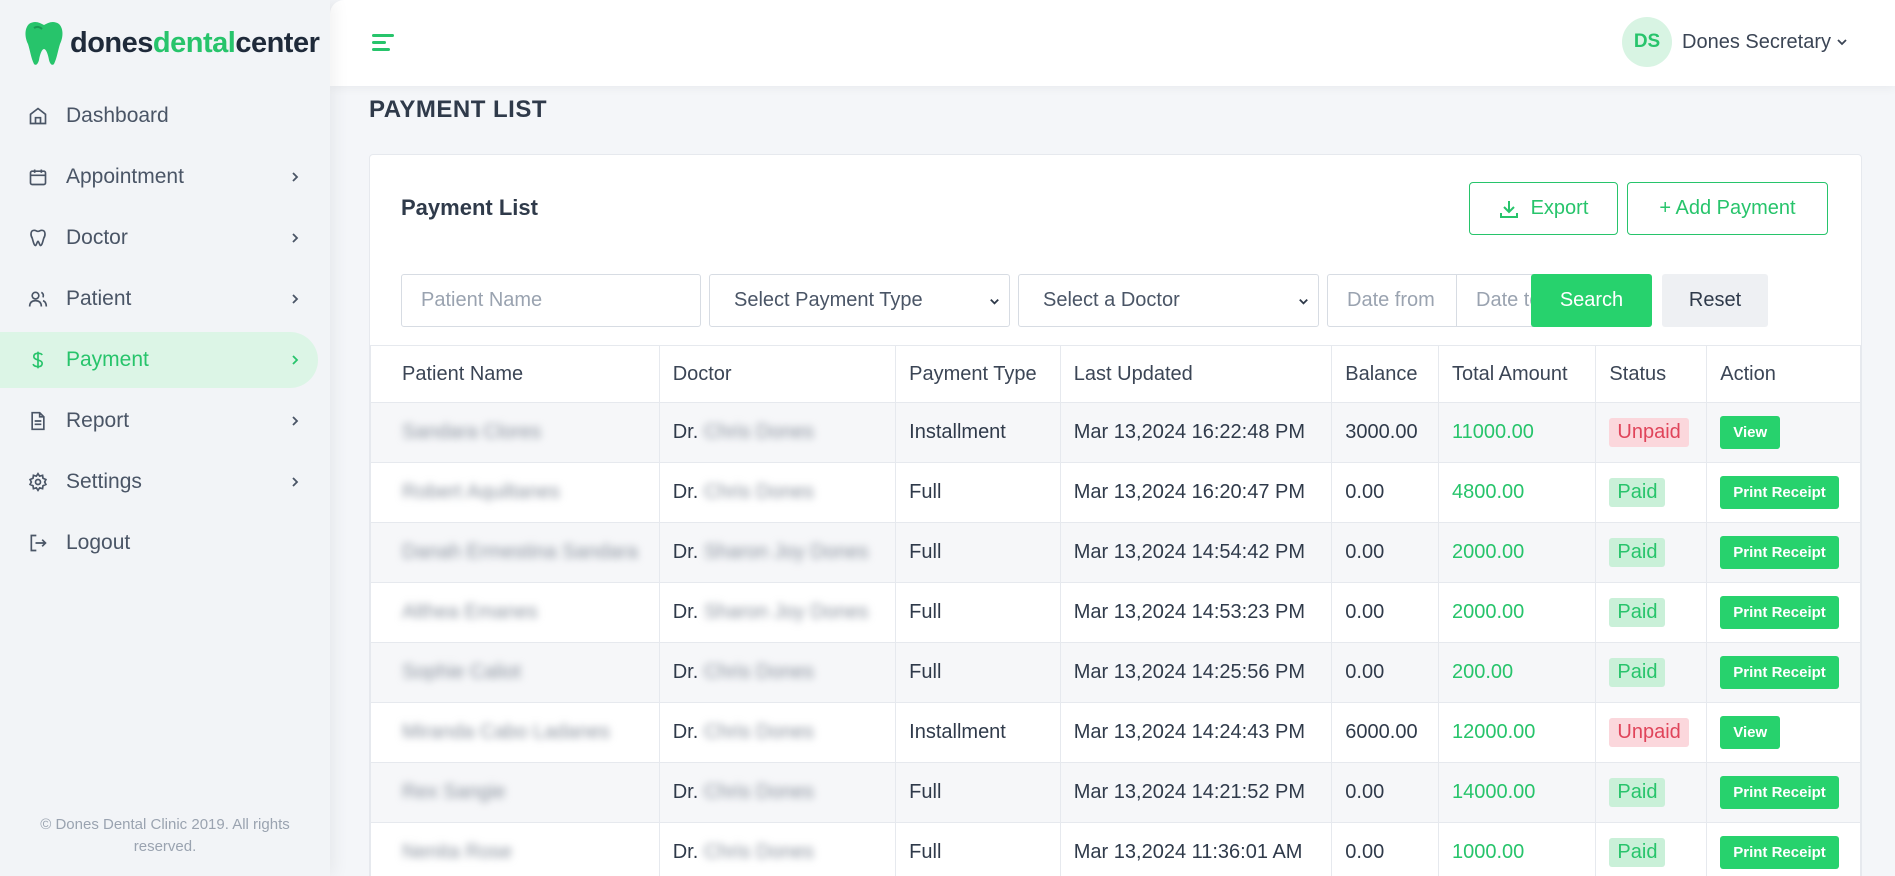 Image resolution: width=1895 pixels, height=876 pixels. What do you see at coordinates (1651, 552) in the screenshot?
I see `cell-status: Paid` at bounding box center [1651, 552].